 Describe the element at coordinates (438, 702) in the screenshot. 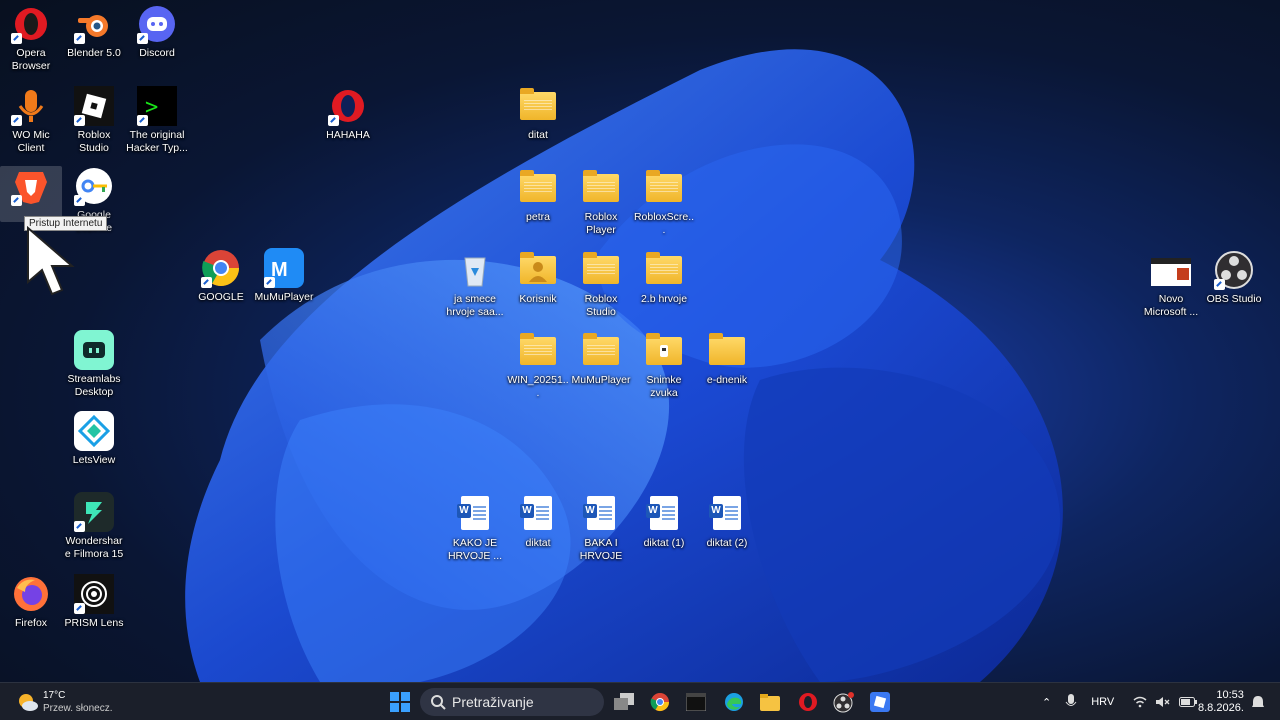

I see `search-icon` at that location.